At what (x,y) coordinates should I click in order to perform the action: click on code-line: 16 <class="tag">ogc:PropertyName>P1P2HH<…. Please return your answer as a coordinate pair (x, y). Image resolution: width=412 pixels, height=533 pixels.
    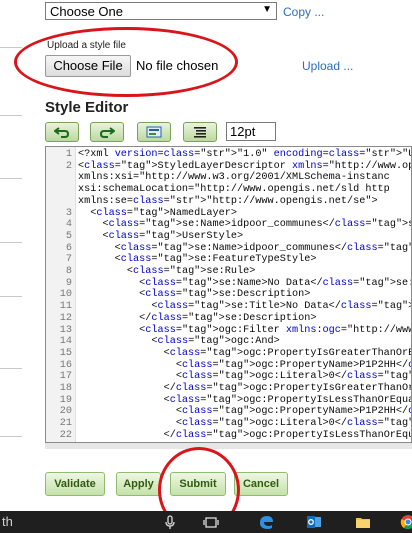
    Looking at the image, I should click on (228, 365).